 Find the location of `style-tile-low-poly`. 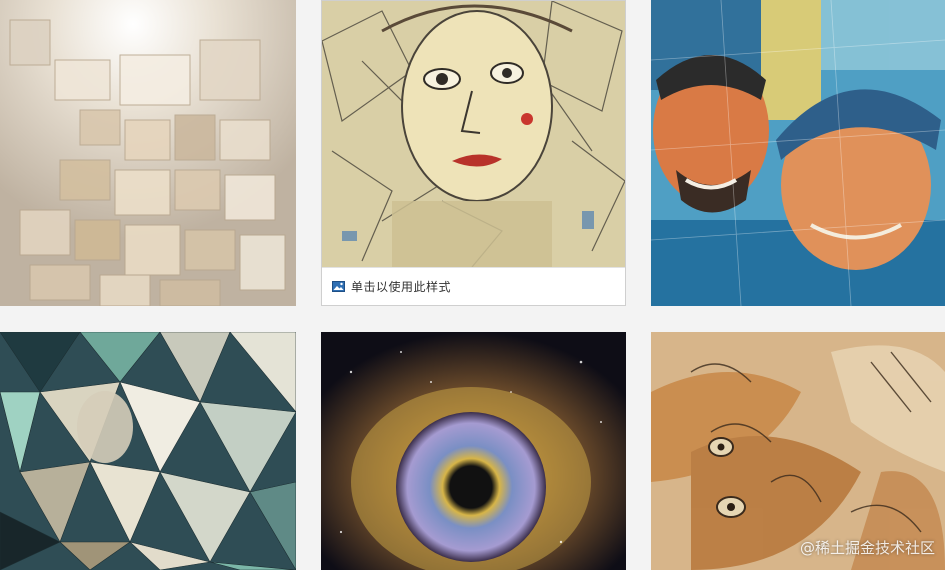

style-tile-low-poly is located at coordinates (148, 451).